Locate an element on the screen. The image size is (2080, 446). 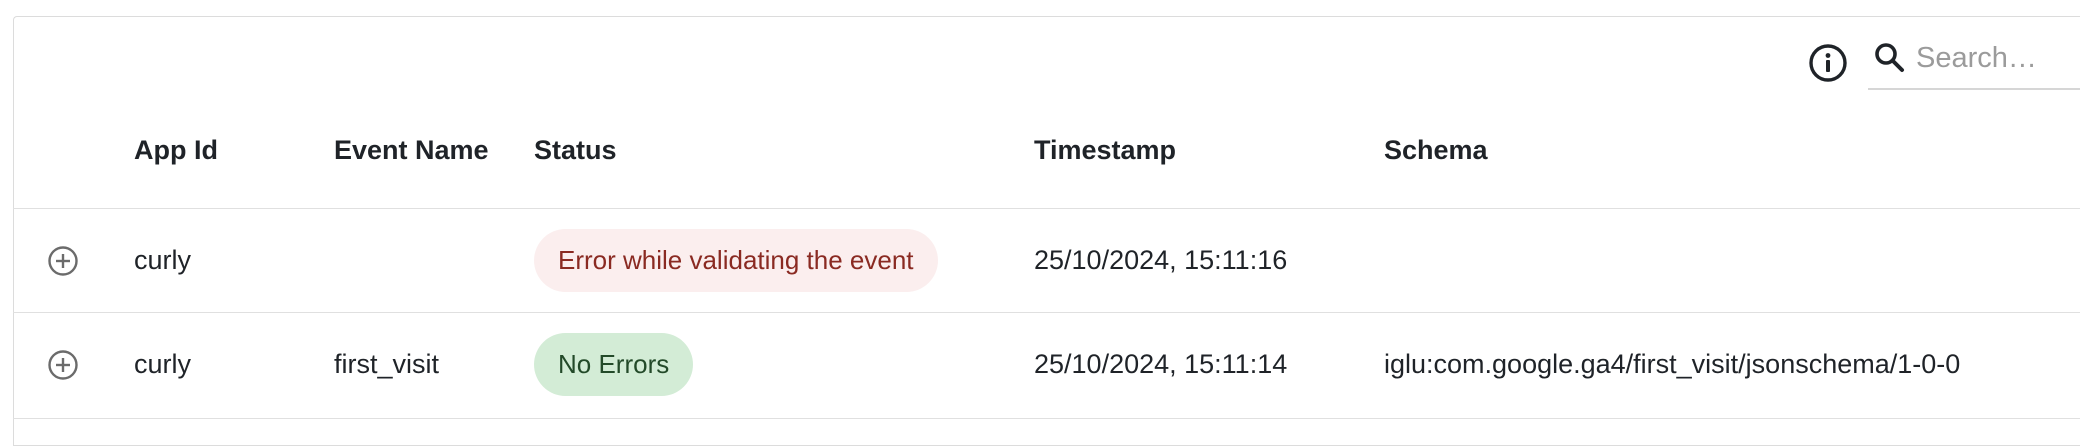
column-header-status: Status is located at coordinates (575, 150).